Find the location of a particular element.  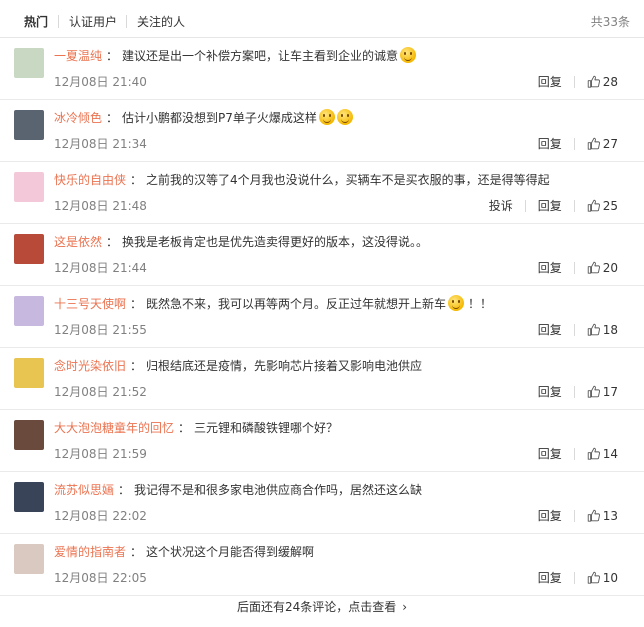

comment-timestamp: 12月08日 21:48 is located at coordinates (100, 206).